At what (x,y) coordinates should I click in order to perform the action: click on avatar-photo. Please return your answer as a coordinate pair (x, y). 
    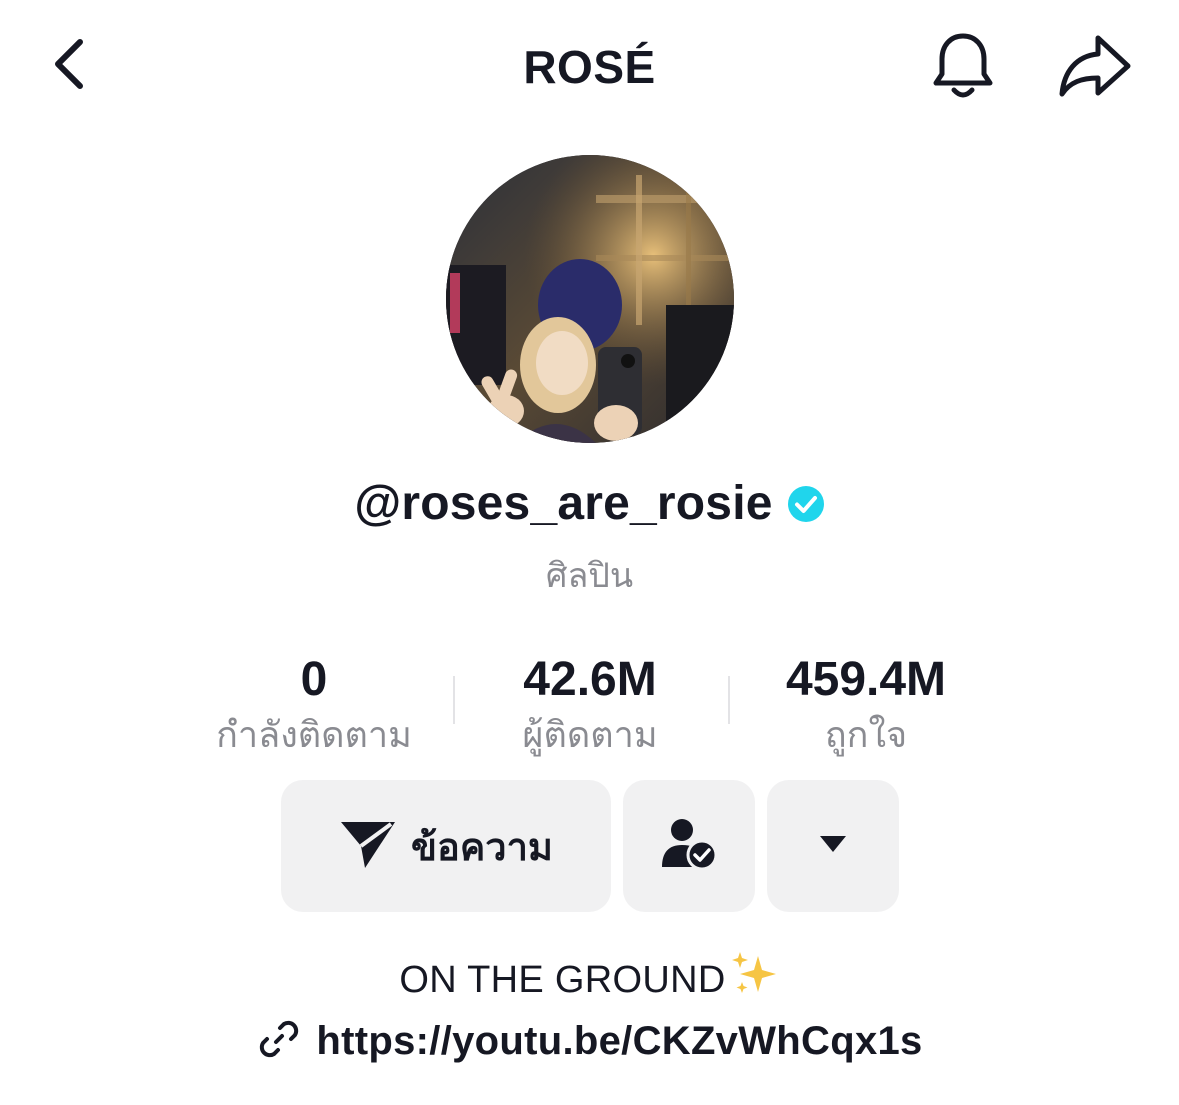
    Looking at the image, I should click on (590, 299).